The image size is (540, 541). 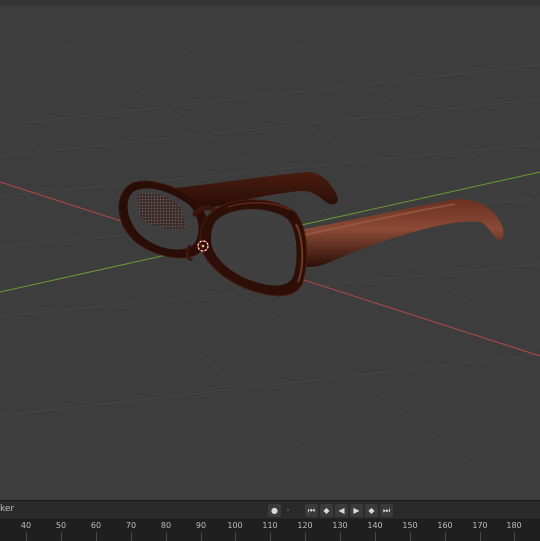 I want to click on ruler-tick-label: 110, so click(x=270, y=525).